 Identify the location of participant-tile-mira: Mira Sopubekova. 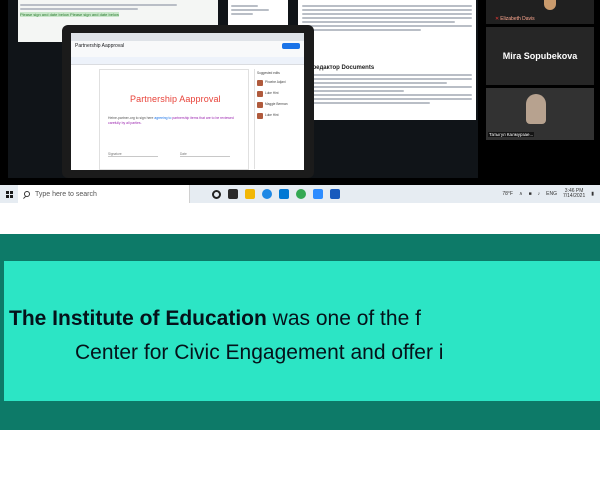
(540, 56).